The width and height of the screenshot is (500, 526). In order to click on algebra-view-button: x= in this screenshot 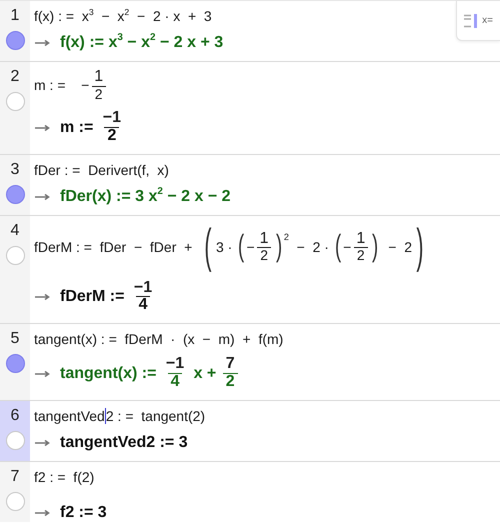, I will do `click(478, 21)`.